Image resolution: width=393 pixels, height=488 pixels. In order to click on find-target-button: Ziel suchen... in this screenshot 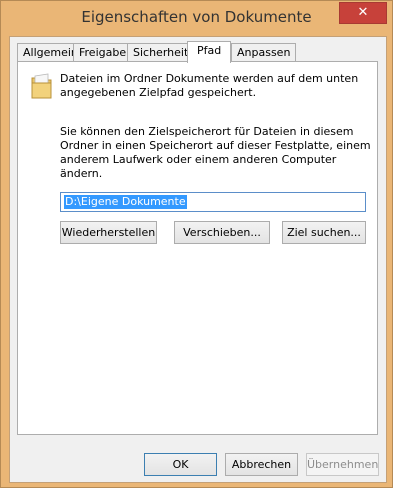, I will do `click(324, 232)`.